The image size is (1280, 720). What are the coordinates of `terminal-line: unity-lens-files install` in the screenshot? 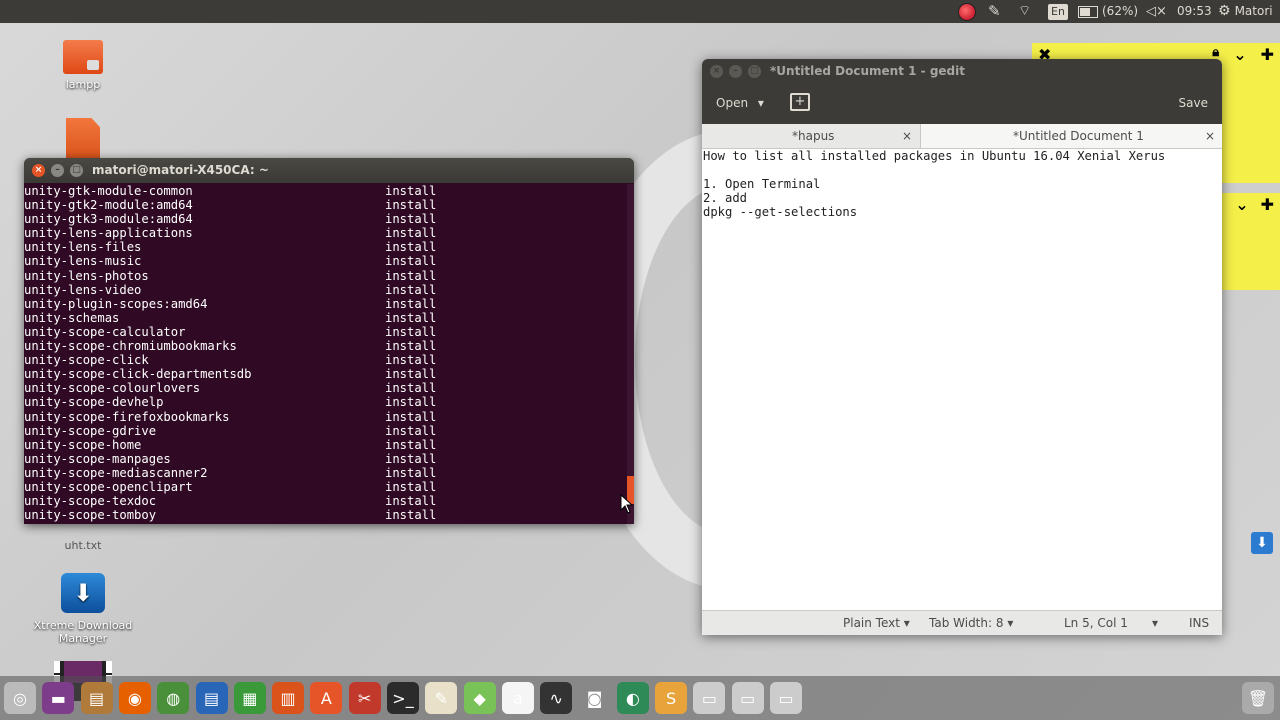 It's located at (325, 247).